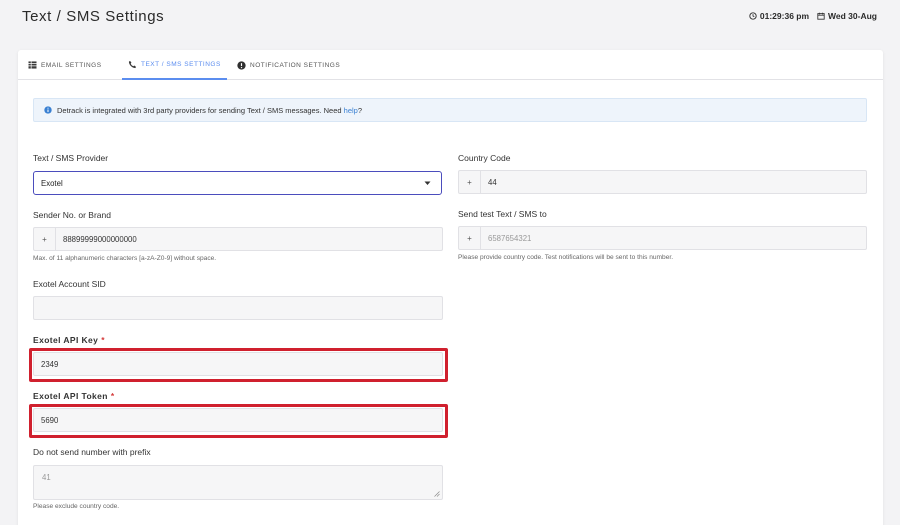  I want to click on clock: 01:29:36 pm Wed 30-Aug, so click(813, 16).